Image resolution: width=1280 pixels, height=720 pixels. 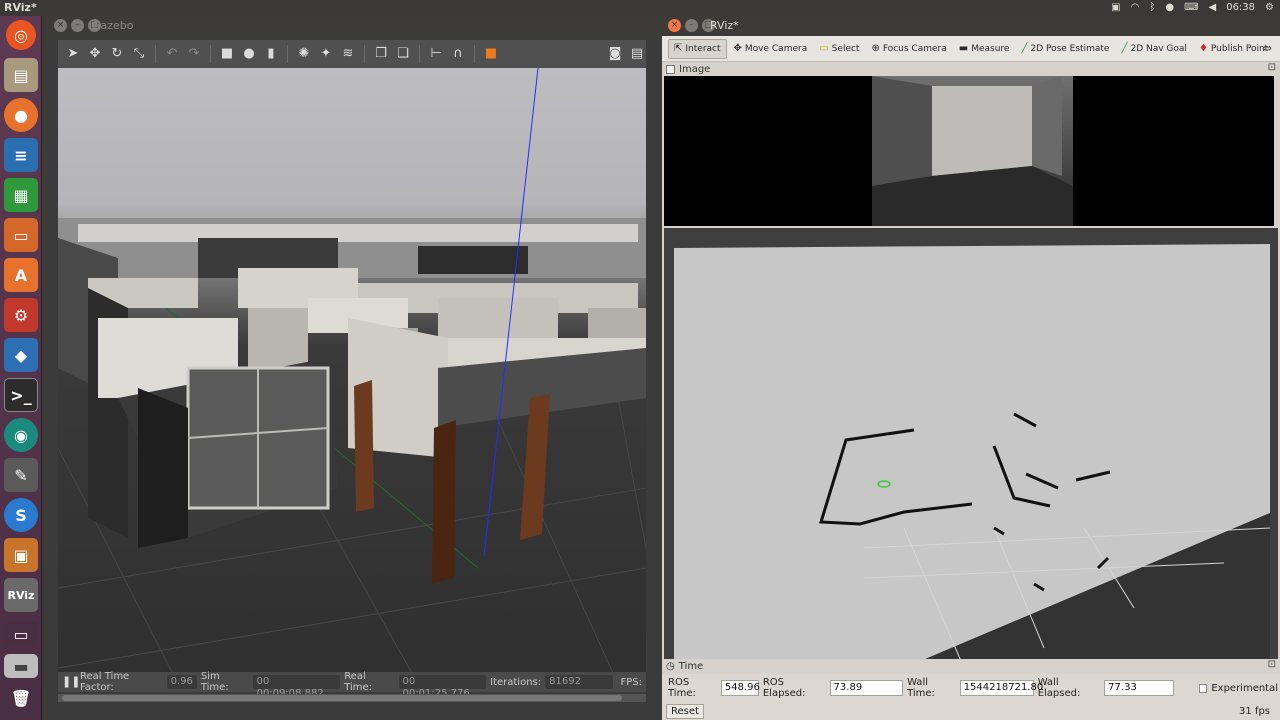 What do you see at coordinates (358, 682) in the screenshot?
I see `real-time-label: Real Time:` at bounding box center [358, 682].